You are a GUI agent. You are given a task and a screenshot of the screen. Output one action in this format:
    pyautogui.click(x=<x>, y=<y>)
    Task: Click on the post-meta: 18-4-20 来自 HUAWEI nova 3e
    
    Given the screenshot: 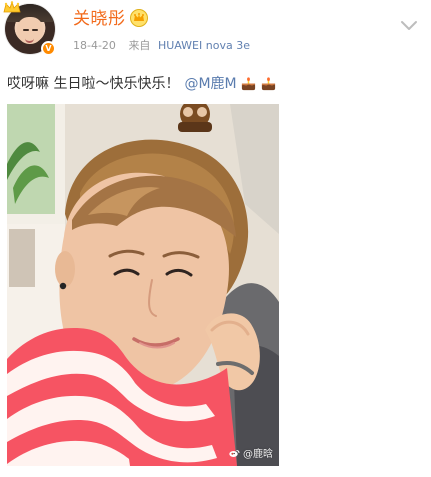 What is the action you would take?
    pyautogui.click(x=161, y=46)
    